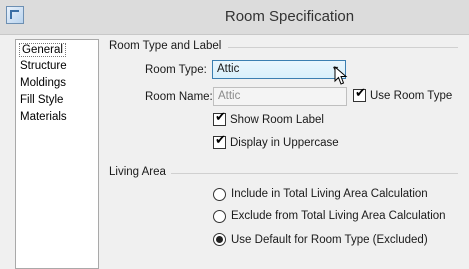 The image size is (469, 269). I want to click on room-type-group-title: Room Type and Label, so click(165, 46).